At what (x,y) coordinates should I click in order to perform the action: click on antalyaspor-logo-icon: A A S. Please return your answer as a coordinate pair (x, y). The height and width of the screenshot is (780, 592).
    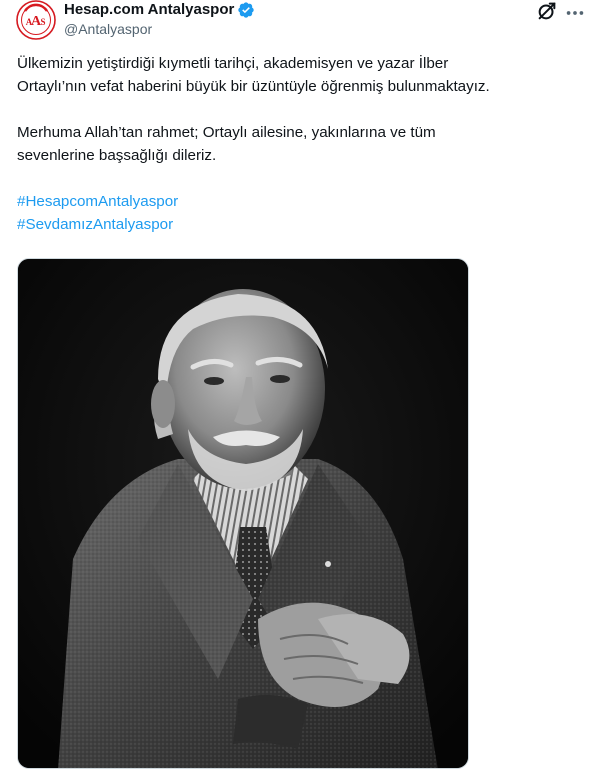
    Looking at the image, I should click on (36, 20).